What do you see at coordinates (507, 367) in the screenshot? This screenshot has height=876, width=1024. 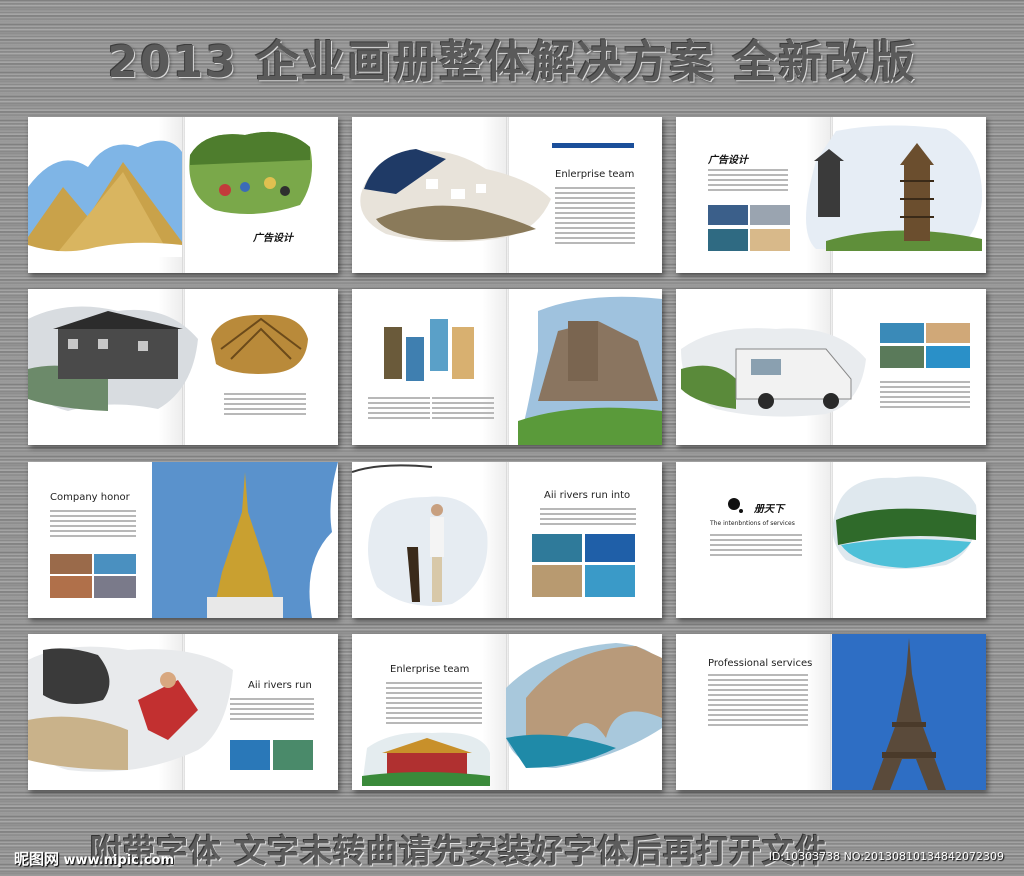 I see `spread-castle` at bounding box center [507, 367].